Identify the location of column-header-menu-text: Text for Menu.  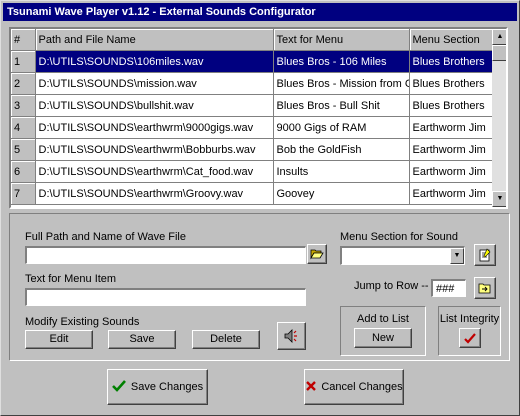
(341, 40).